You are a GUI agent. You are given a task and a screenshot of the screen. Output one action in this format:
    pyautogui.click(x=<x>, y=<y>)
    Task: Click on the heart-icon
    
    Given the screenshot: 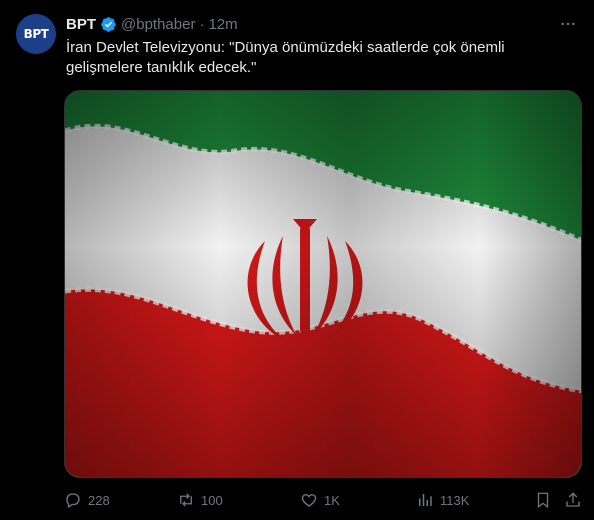 What is the action you would take?
    pyautogui.click(x=309, y=500)
    